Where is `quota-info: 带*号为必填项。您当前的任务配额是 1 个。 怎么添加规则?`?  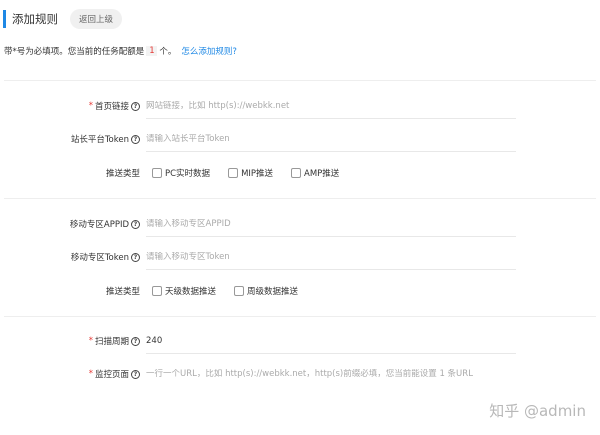 quota-info: 带*号为必填项。您当前的任务配额是 1 个。 怎么添加规则? is located at coordinates (120, 51).